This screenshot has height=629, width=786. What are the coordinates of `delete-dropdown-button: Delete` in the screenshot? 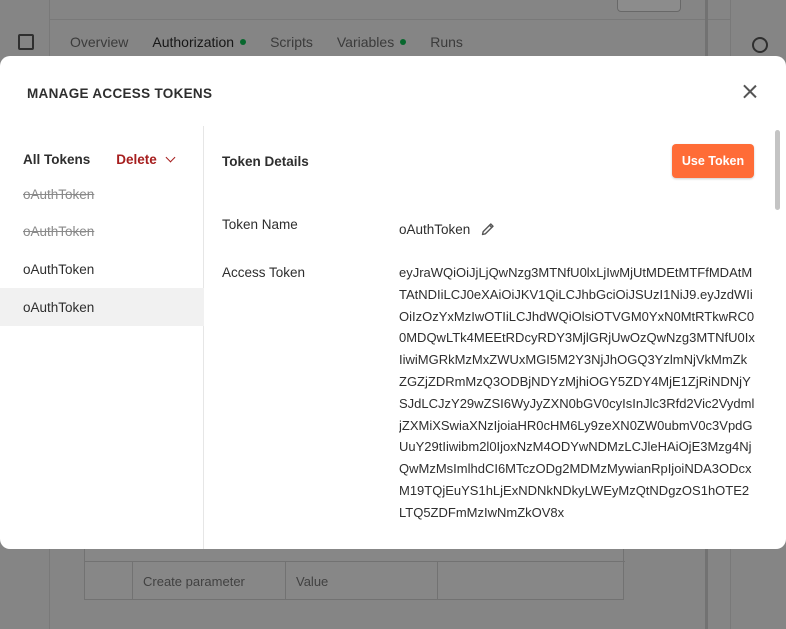 It's located at (146, 159).